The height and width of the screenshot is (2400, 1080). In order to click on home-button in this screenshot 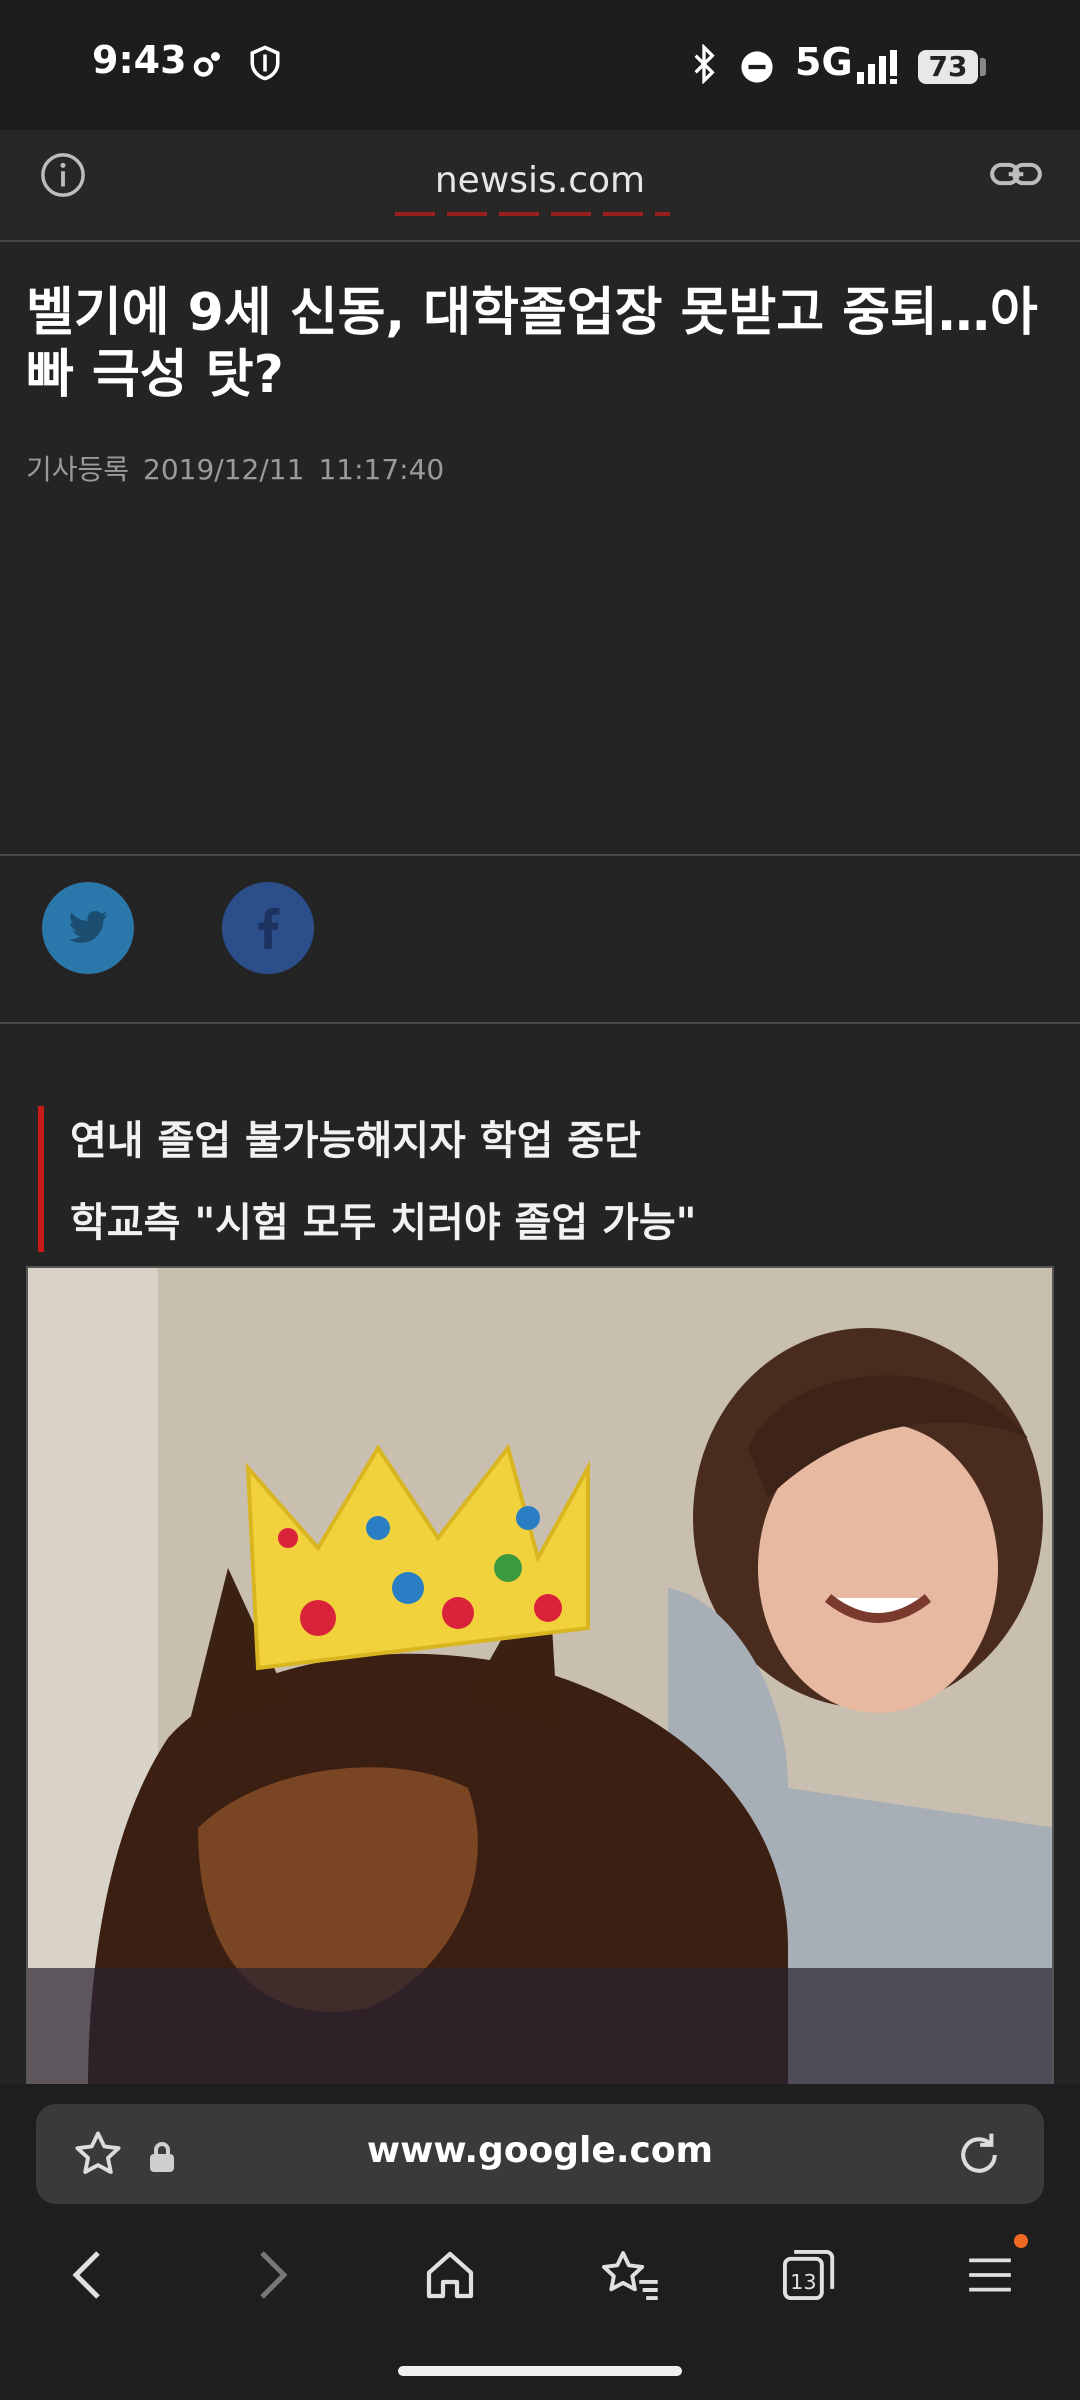, I will do `click(450, 2275)`.